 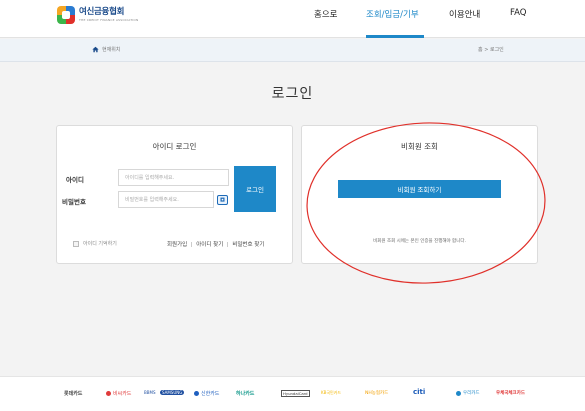 I want to click on login-panel-title: 아이디 로그인, so click(x=174, y=146).